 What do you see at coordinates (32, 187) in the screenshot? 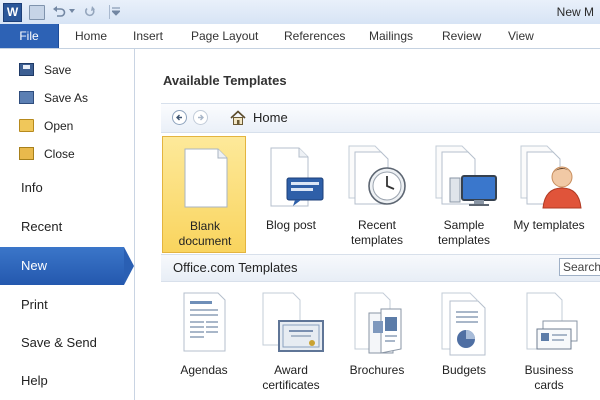
I see `nav-item-label: Info` at bounding box center [32, 187].